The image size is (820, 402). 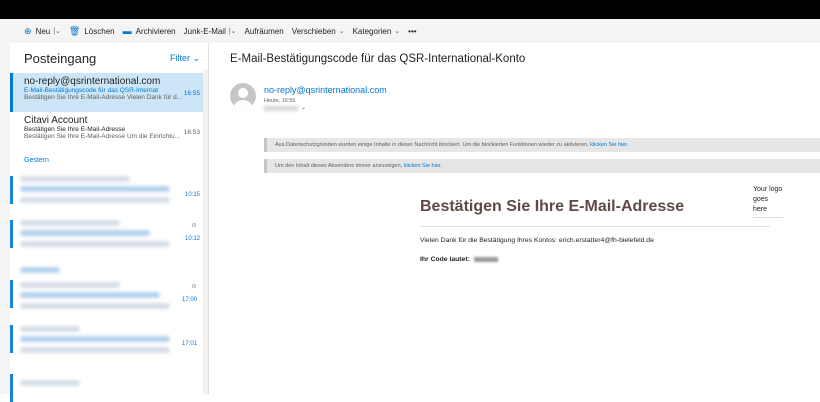 What do you see at coordinates (191, 132) in the screenshot?
I see `mail-time: 16:53` at bounding box center [191, 132].